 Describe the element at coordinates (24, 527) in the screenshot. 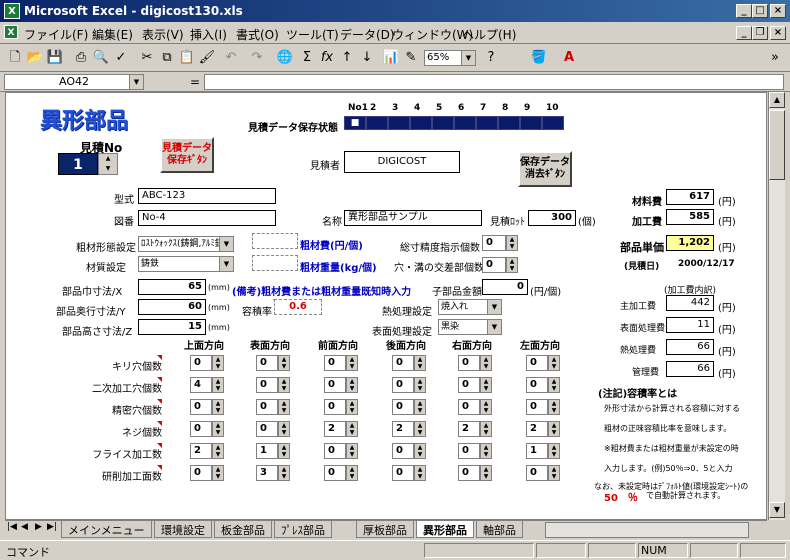

I see `tab-prev-icon: ◀` at that location.